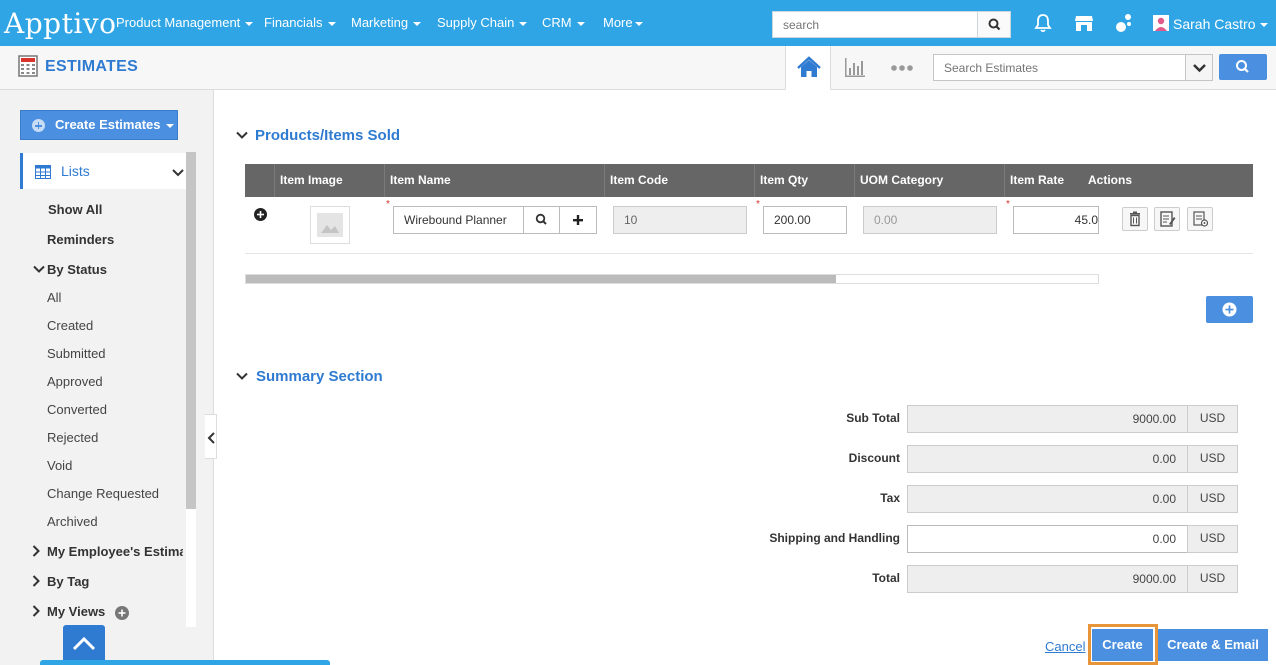 This screenshot has width=1276, height=665. I want to click on create-estimates-button: Create Estimates, so click(99, 125).